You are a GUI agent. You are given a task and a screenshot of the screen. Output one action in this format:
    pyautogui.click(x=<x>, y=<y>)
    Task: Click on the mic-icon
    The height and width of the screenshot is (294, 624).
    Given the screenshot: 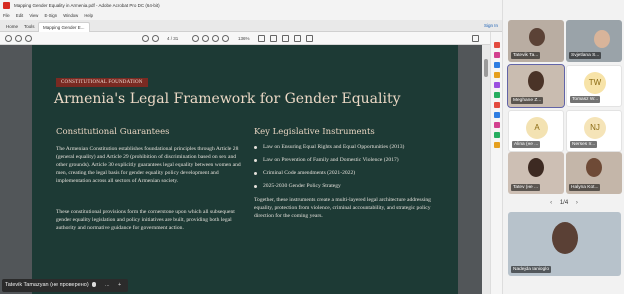 What is the action you would take?
    pyautogui.click(x=93, y=285)
    